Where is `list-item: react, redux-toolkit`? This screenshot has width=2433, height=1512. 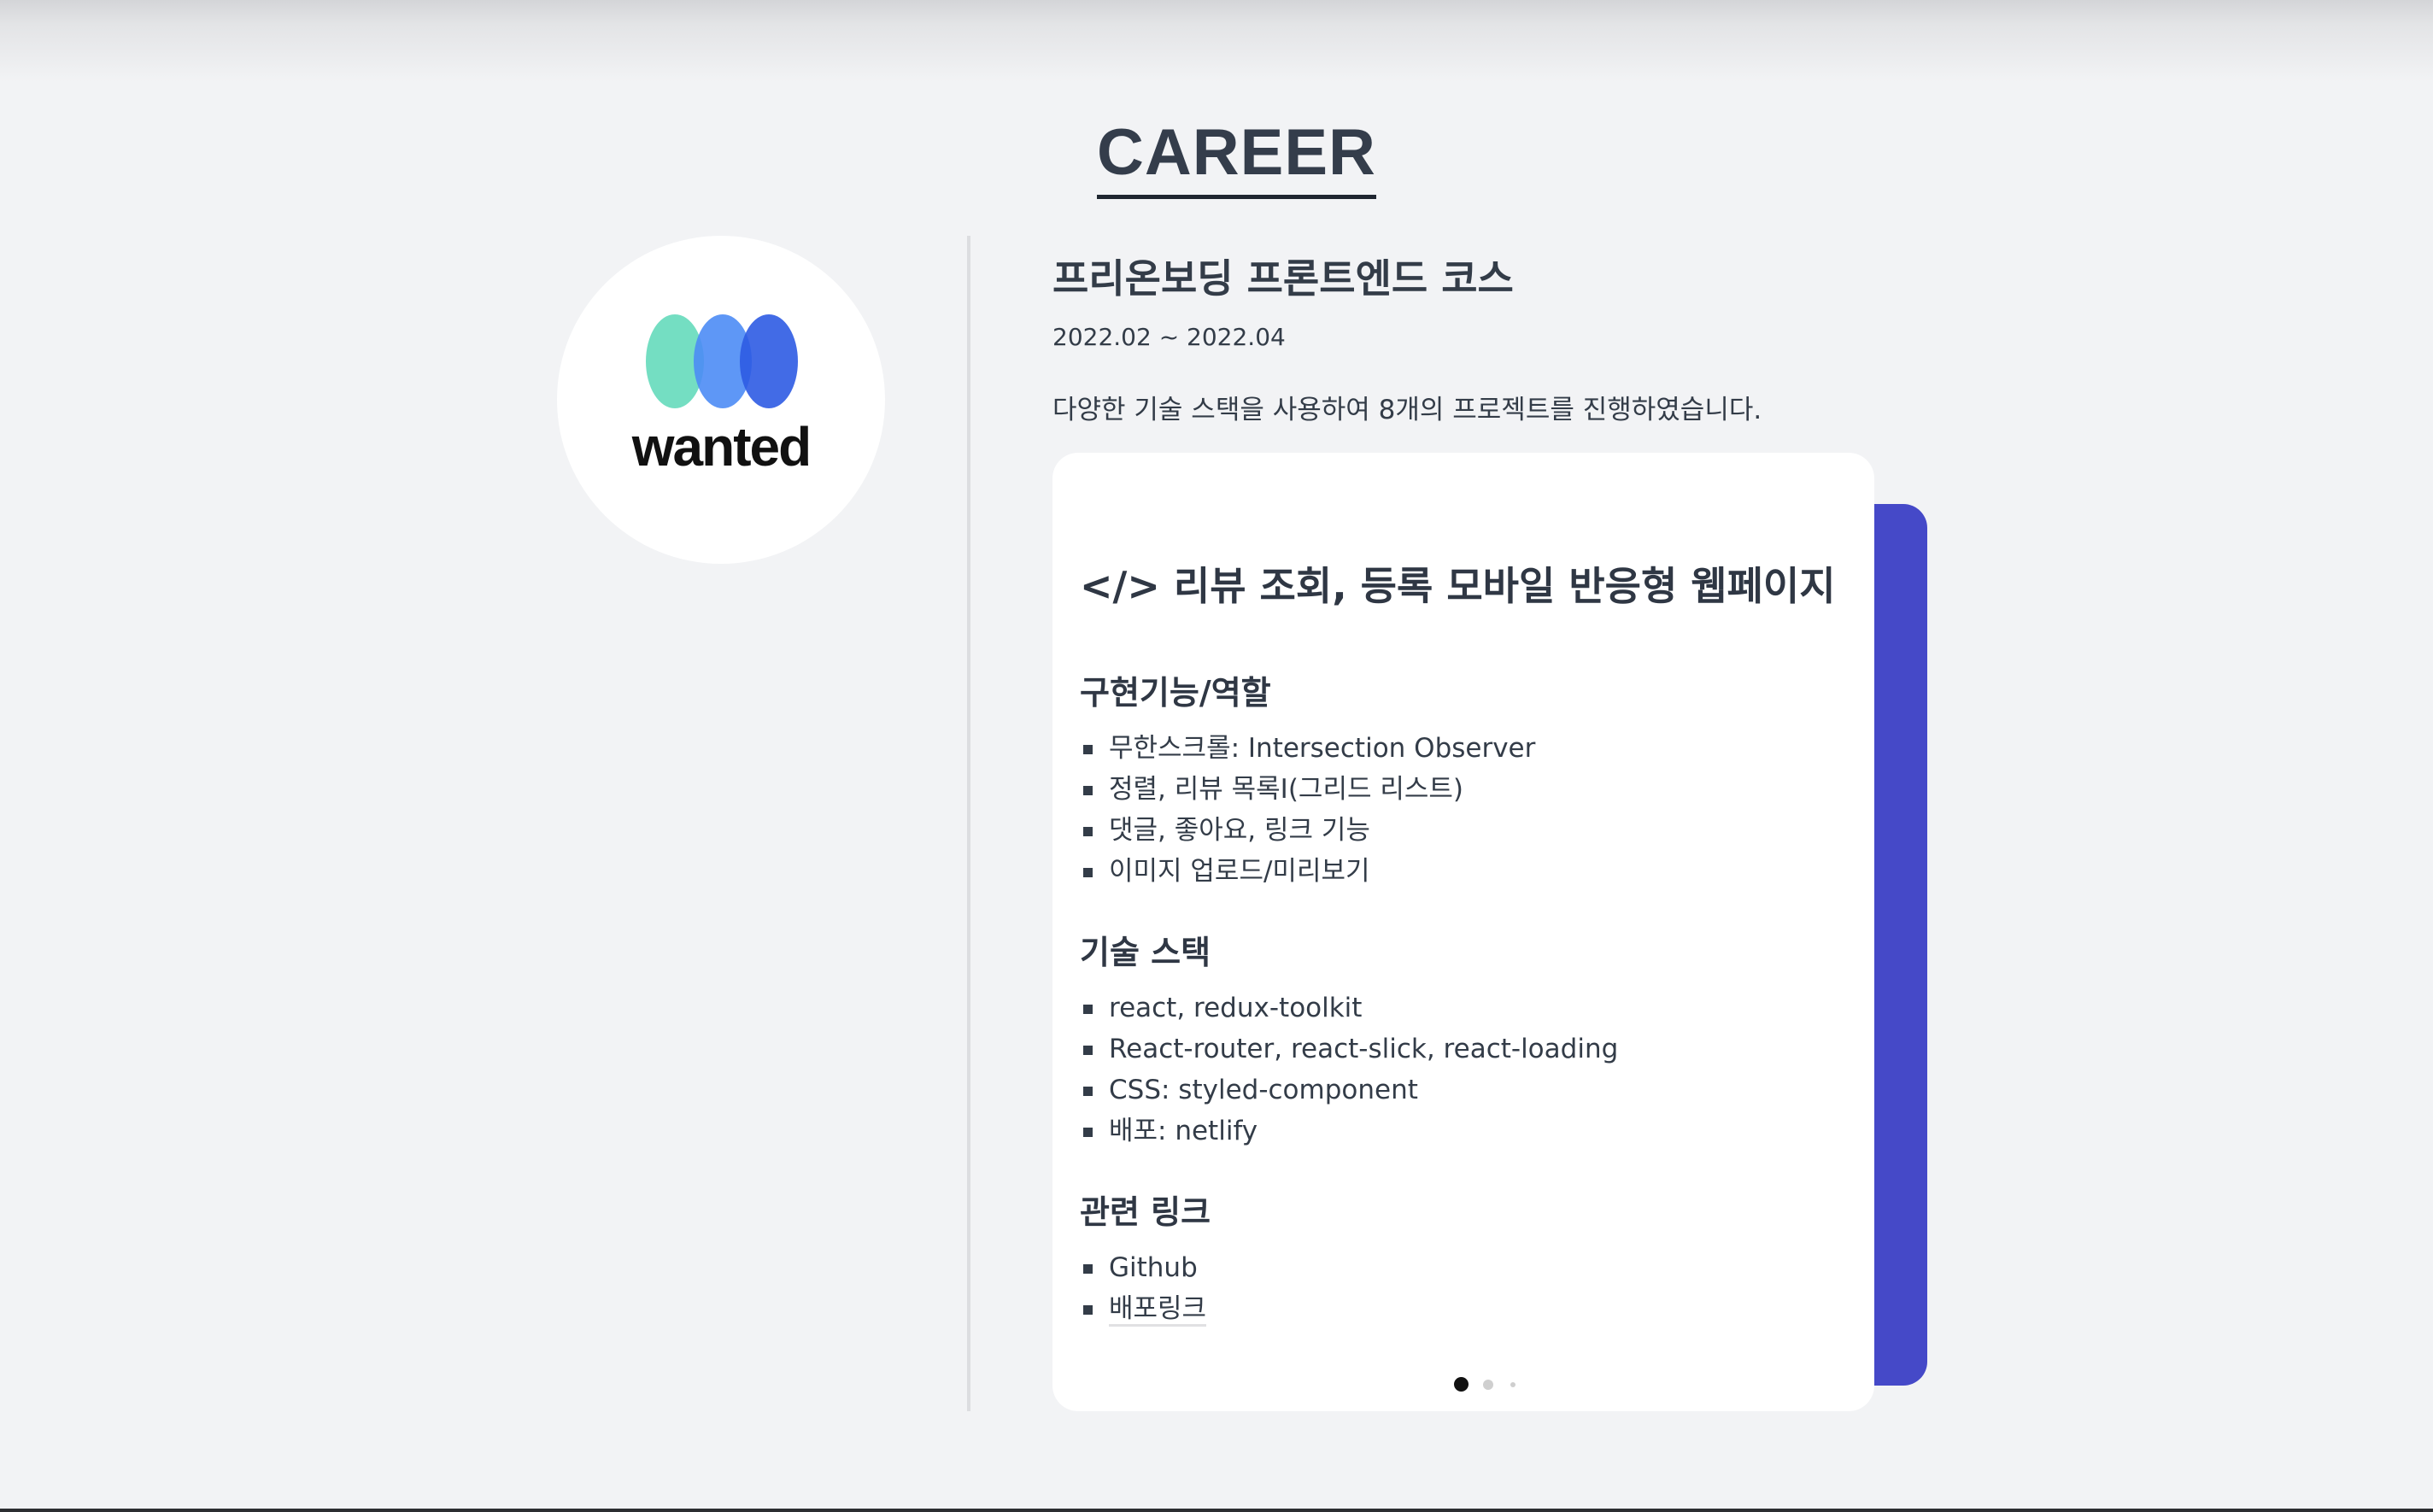 list-item: react, redux-toolkit is located at coordinates (1350, 1008).